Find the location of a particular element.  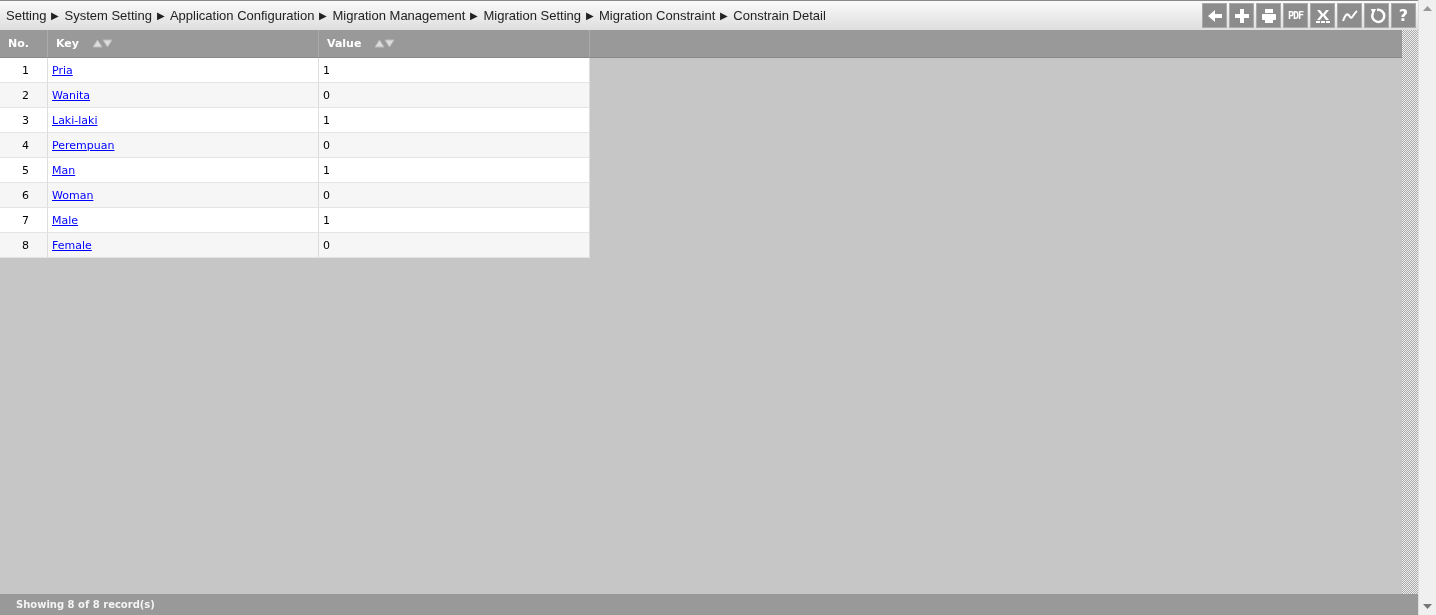

key-link: Wanita is located at coordinates (71, 95).